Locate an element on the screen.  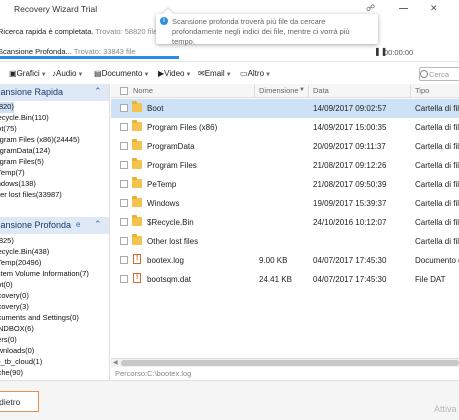
tree-item: Recovery(0) is located at coordinates (14, 296).